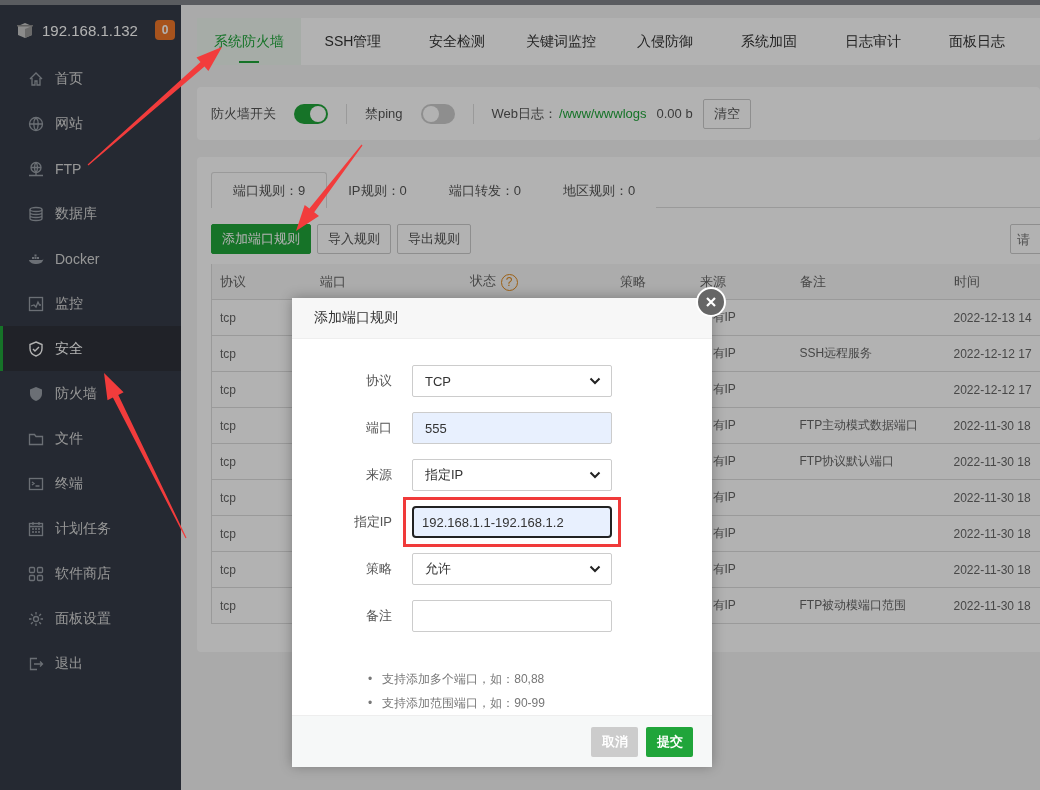  Describe the element at coordinates (261, 239) in the screenshot. I see `add-rule-button: 添加端口规则` at that location.